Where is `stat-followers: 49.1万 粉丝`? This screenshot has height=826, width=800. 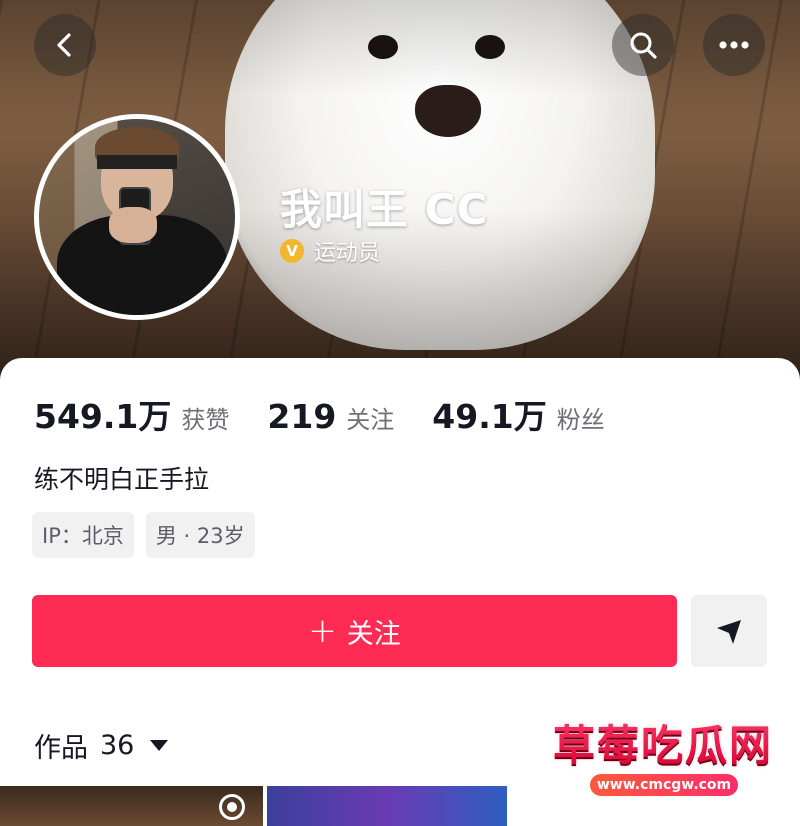 stat-followers: 49.1万 粉丝 is located at coordinates (518, 414).